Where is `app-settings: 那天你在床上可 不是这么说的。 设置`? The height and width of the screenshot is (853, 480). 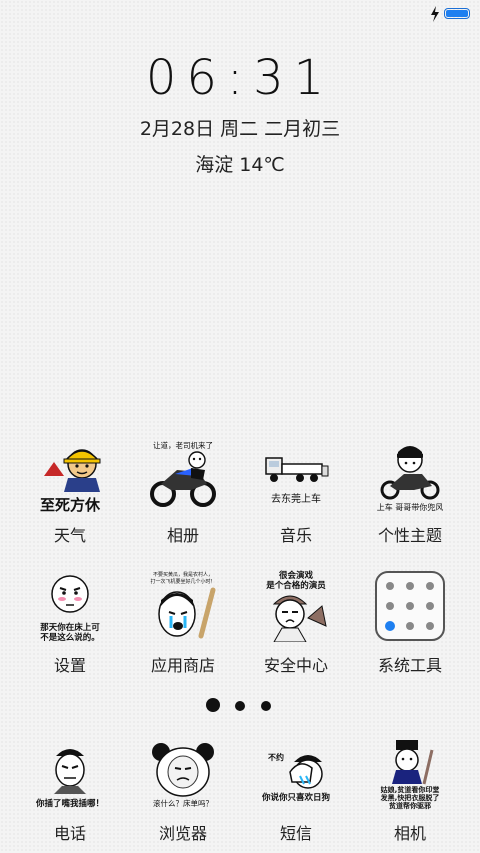 app-settings: 那天你在床上可 不是这么说的。 设置 is located at coordinates (70, 625).